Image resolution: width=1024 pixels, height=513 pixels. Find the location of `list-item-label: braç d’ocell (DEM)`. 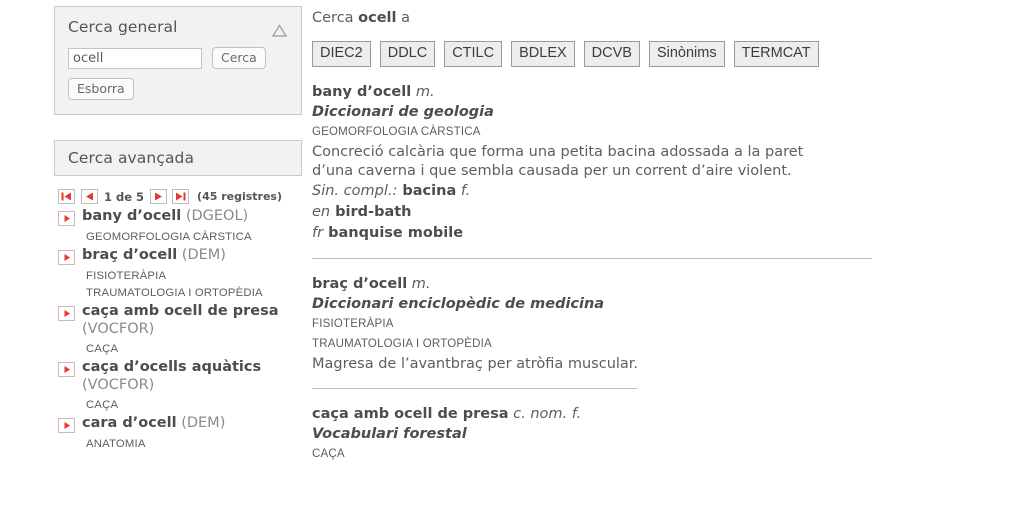

list-item-label: braç d’ocell (DEM) is located at coordinates (154, 256).